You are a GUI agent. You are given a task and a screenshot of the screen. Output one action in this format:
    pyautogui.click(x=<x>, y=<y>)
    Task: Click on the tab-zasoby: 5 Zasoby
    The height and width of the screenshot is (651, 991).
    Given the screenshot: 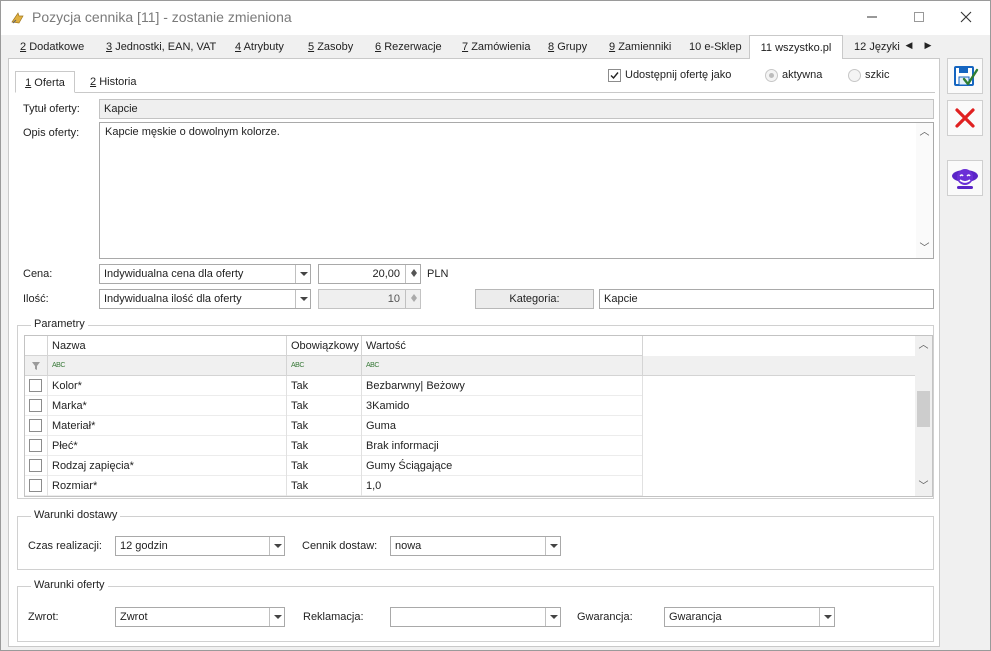 What is the action you would take?
    pyautogui.click(x=330, y=48)
    